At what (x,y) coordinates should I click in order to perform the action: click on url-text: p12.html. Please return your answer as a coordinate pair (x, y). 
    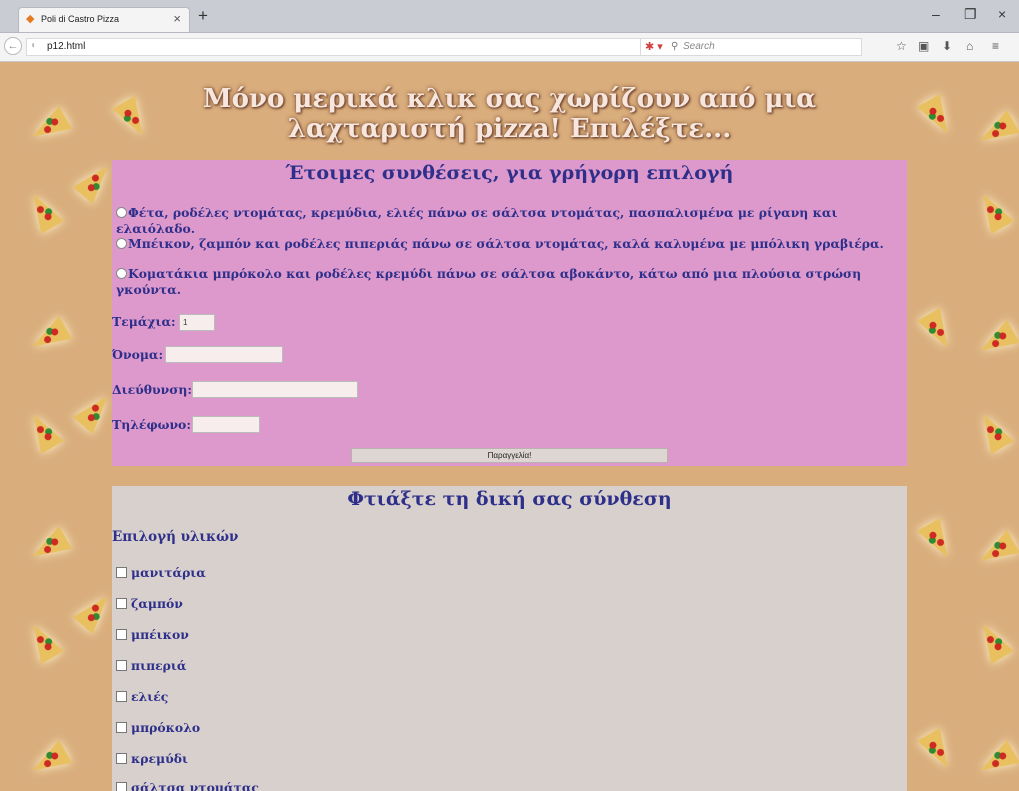
    Looking at the image, I should click on (66, 46).